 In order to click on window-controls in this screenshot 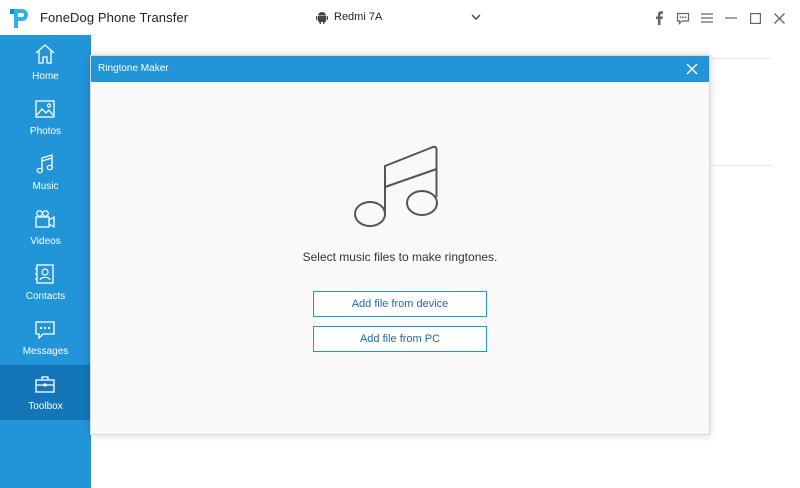, I will do `click(720, 18)`.